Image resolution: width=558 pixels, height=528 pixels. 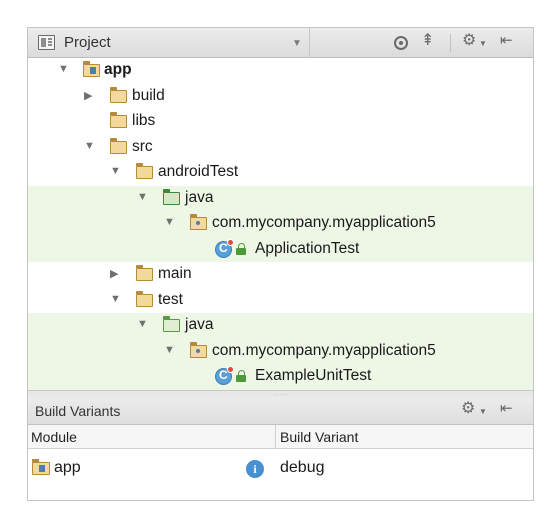 I want to click on tree-item-label: ExampleUnitTest, so click(x=313, y=375).